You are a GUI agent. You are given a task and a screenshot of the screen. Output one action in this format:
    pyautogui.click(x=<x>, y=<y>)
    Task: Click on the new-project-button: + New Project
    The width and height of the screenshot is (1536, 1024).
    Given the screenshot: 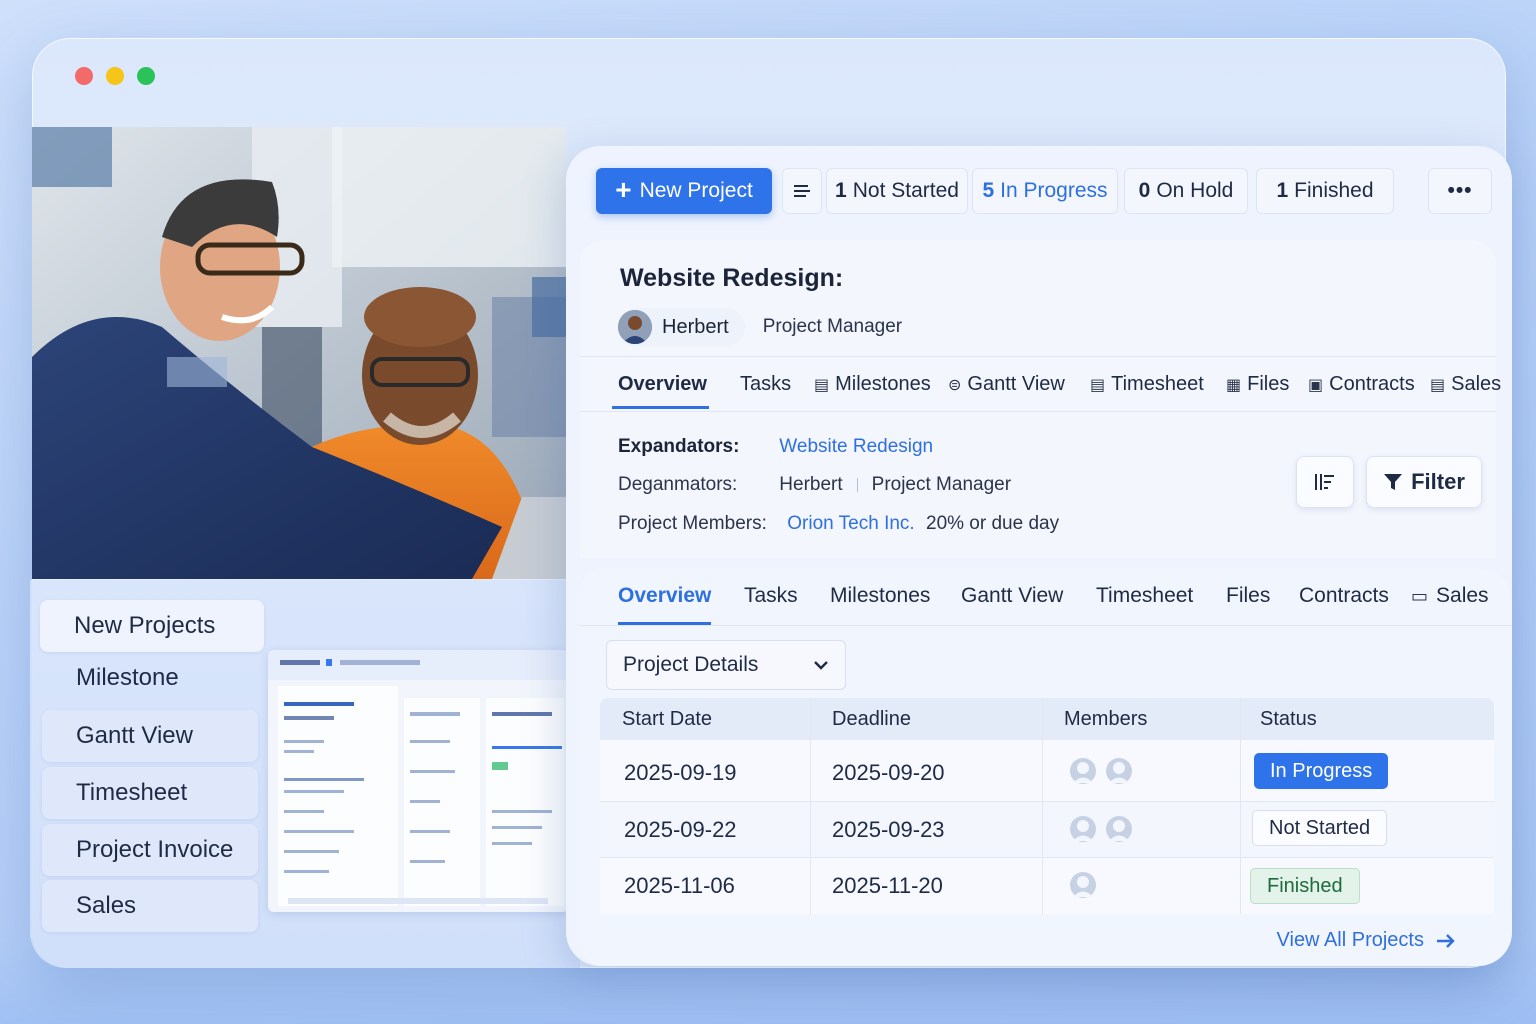 What is the action you would take?
    pyautogui.click(x=684, y=191)
    